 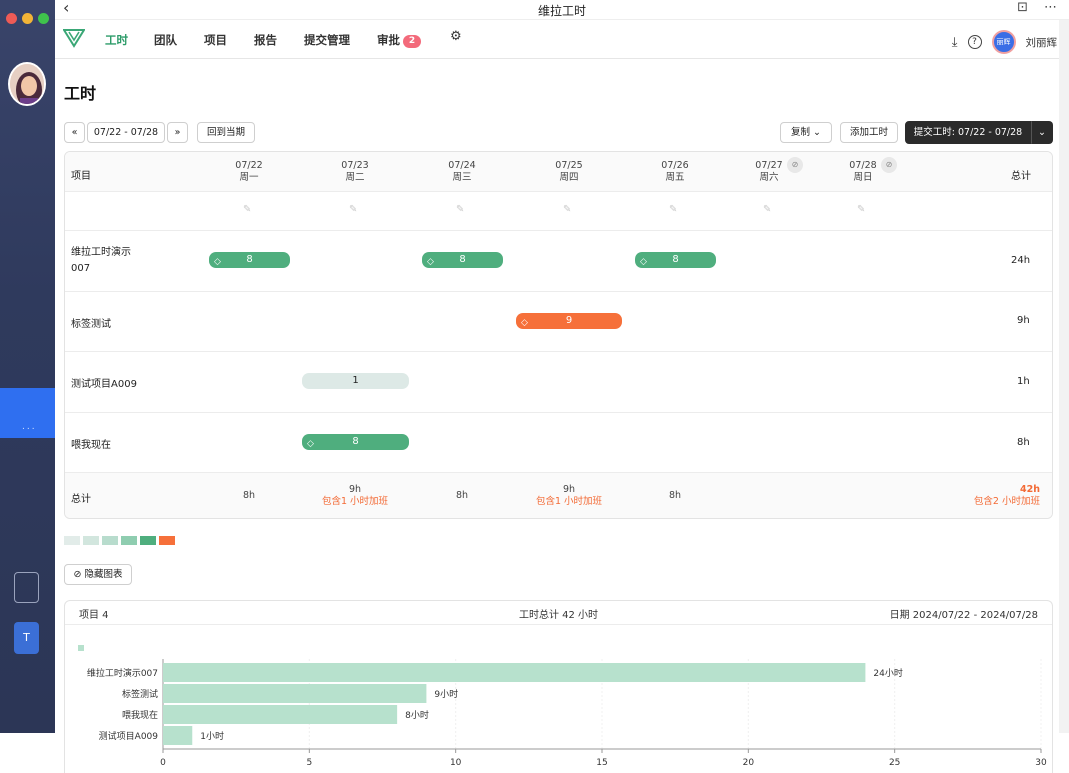 I want to click on chart-value-label: 8小时, so click(x=417, y=715).